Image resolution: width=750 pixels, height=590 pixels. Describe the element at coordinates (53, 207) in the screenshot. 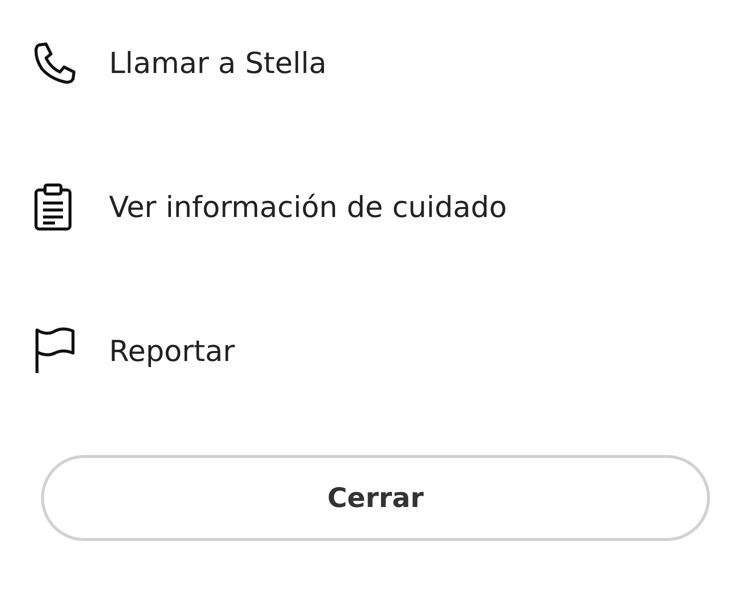

I see `clipboard-icon` at that location.